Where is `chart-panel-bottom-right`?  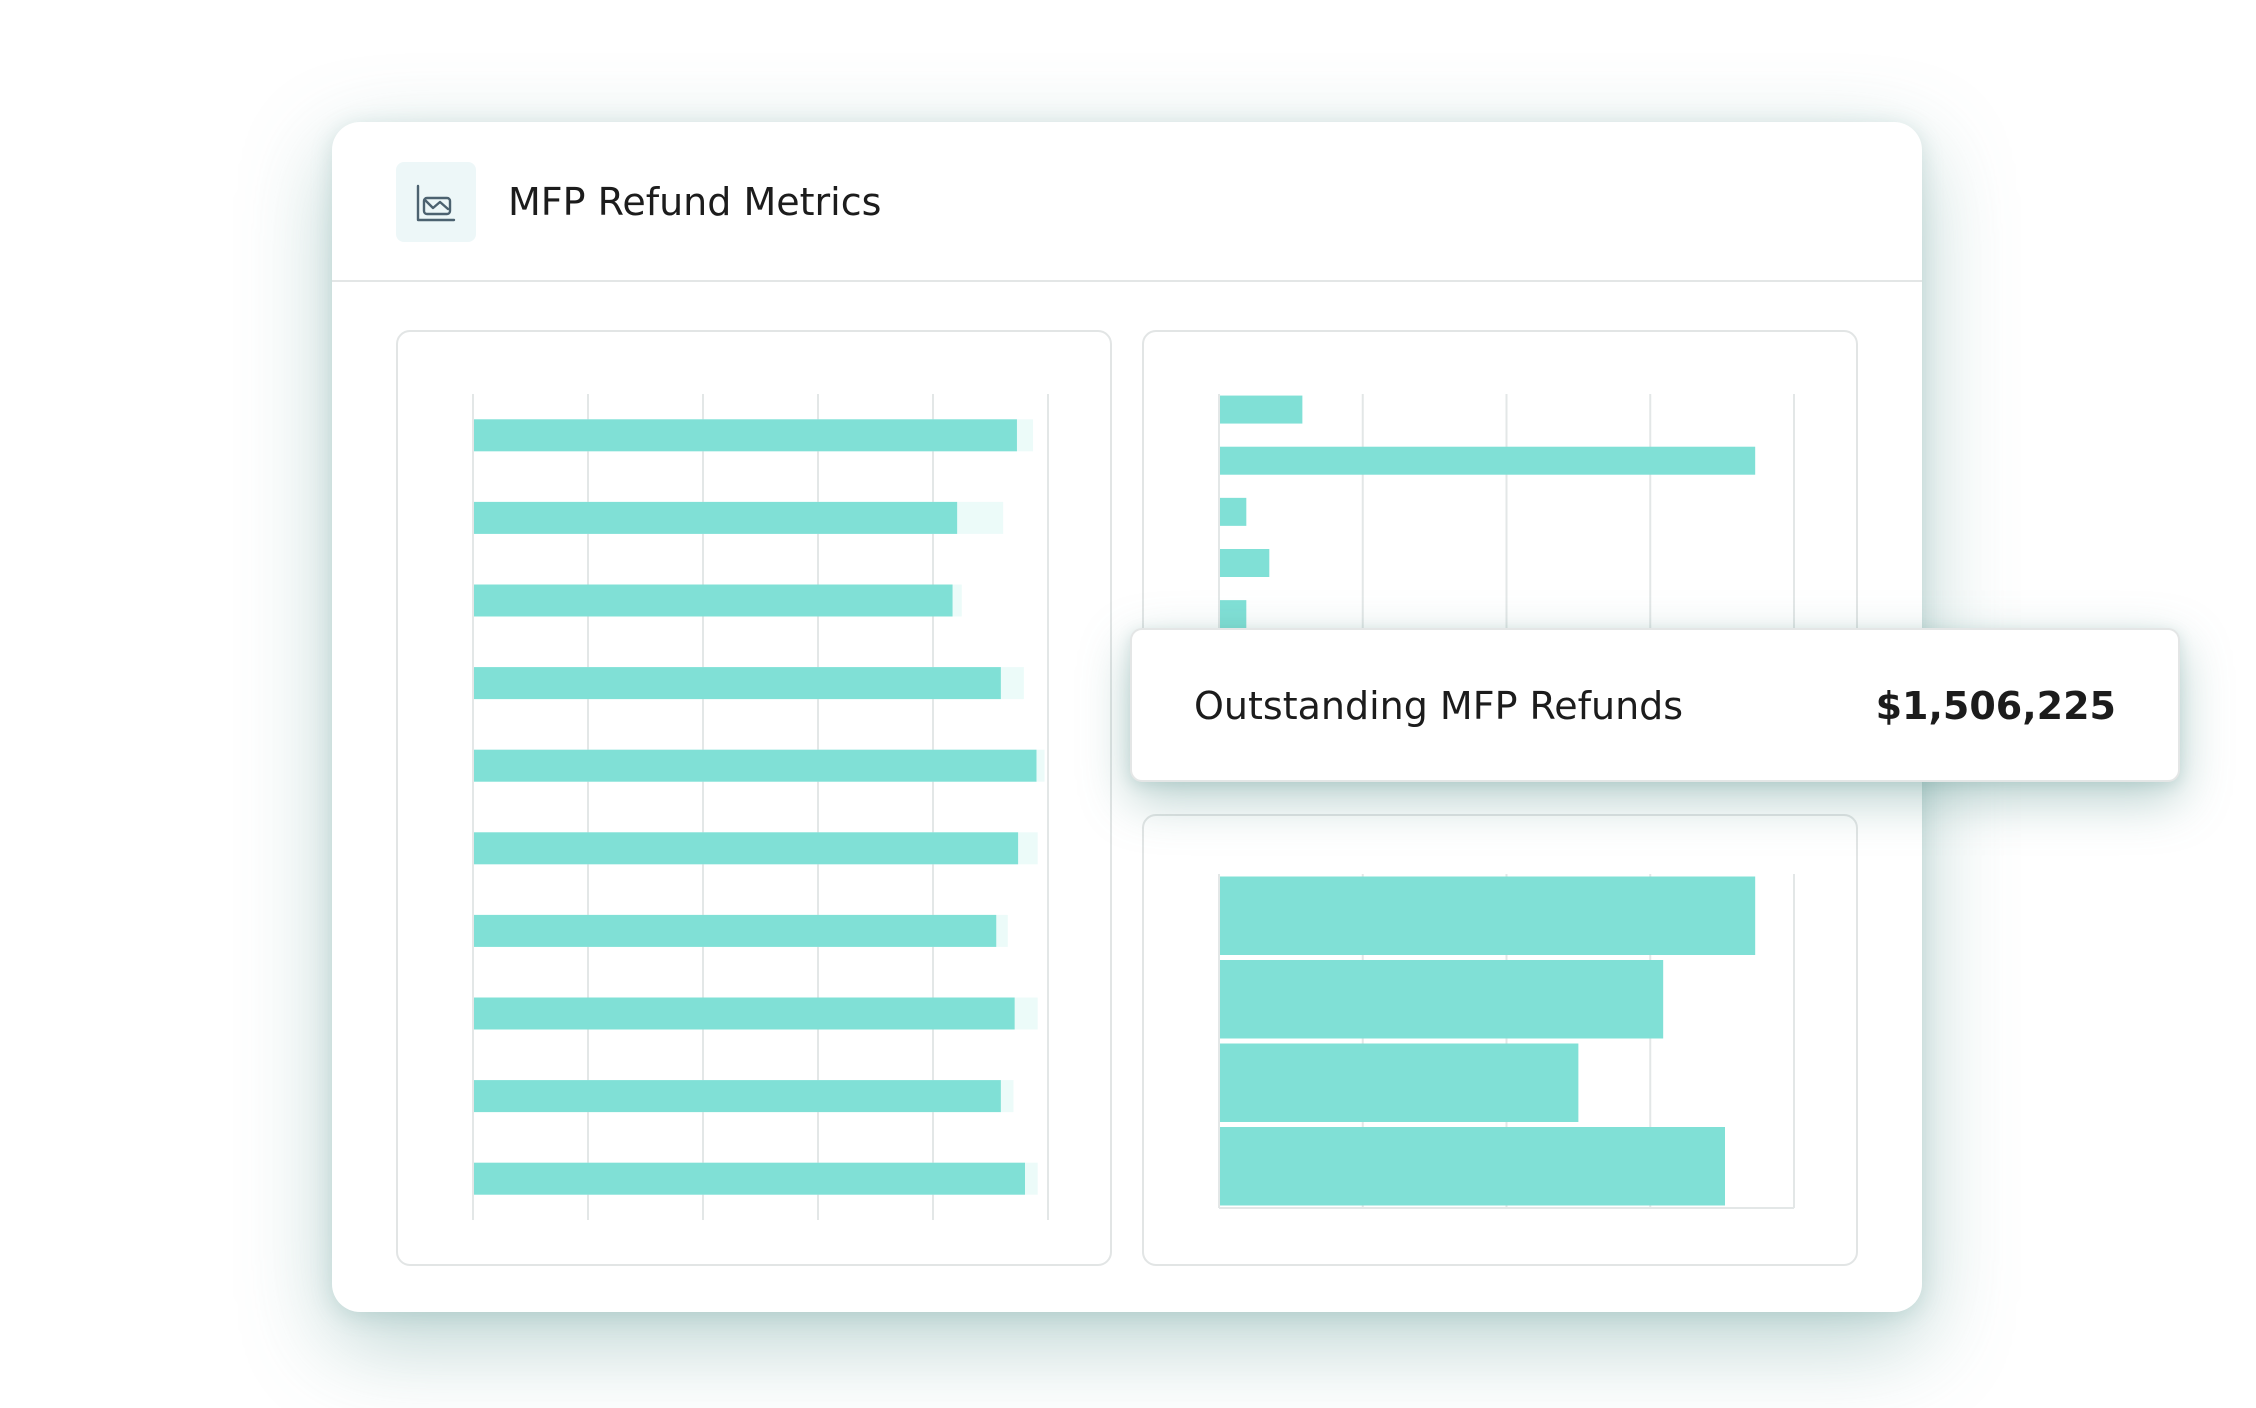 chart-panel-bottom-right is located at coordinates (1500, 1040).